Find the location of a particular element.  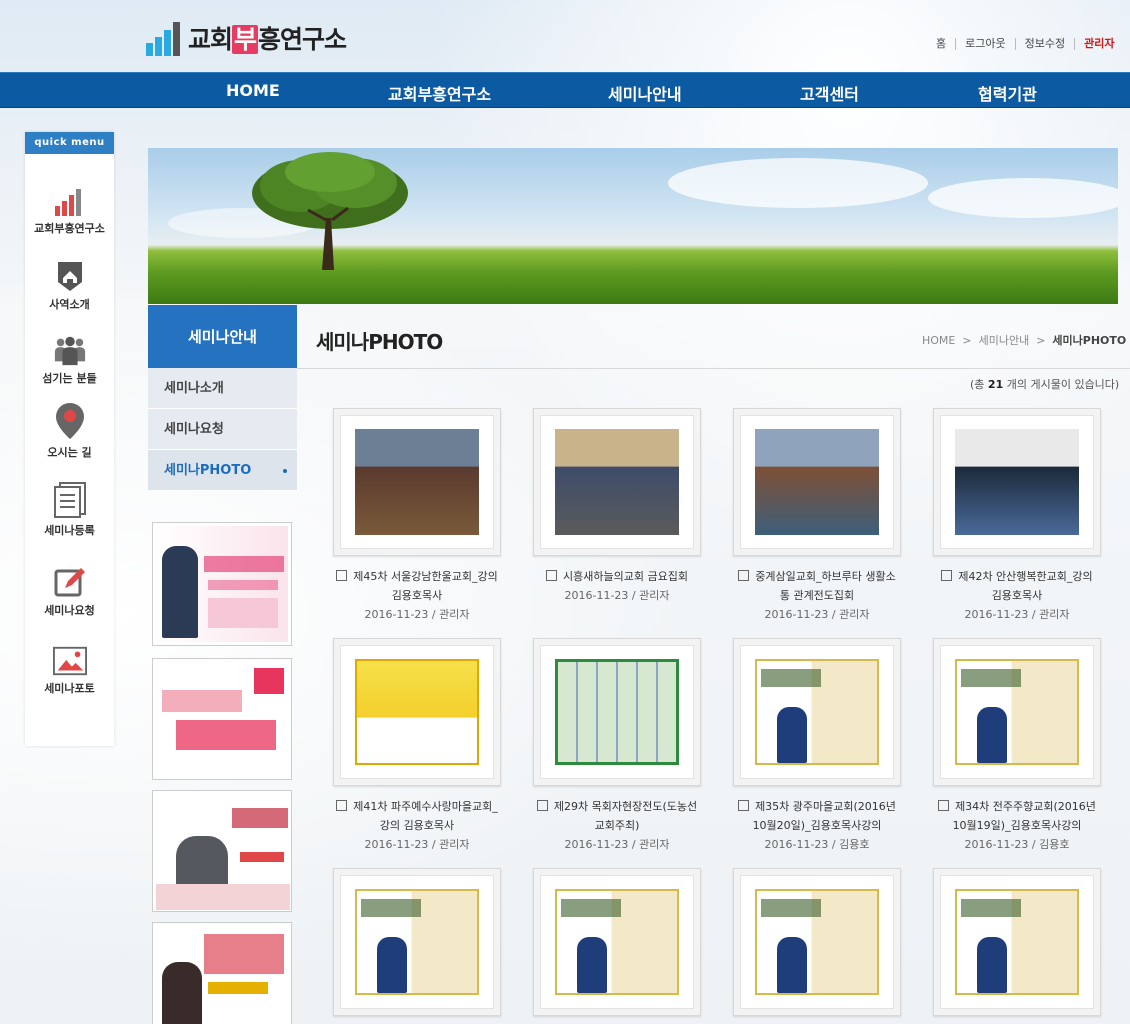

gallery-card: 중계삼일교회_하브루타 생활소통 관계전도집회 2016-11-23 / 관리자 is located at coordinates (817, 515).